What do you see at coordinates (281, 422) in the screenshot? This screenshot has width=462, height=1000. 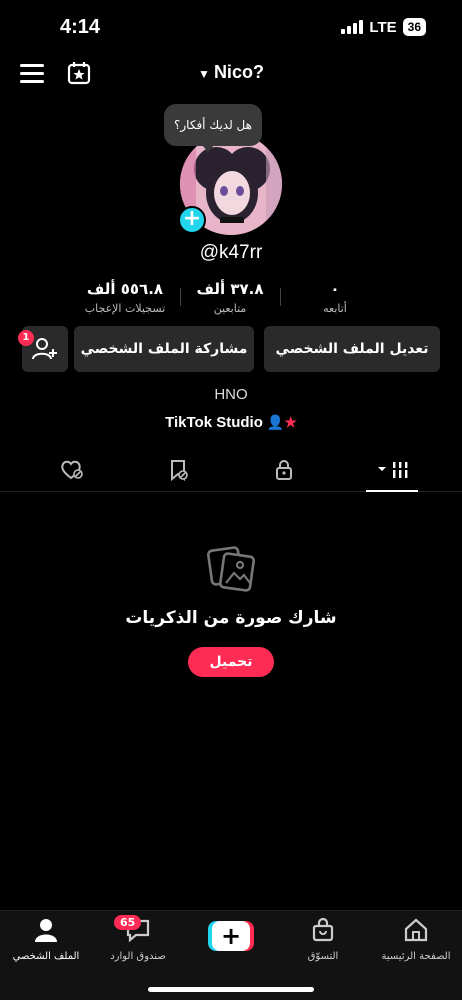 I see `user-star-icon: 👤★` at bounding box center [281, 422].